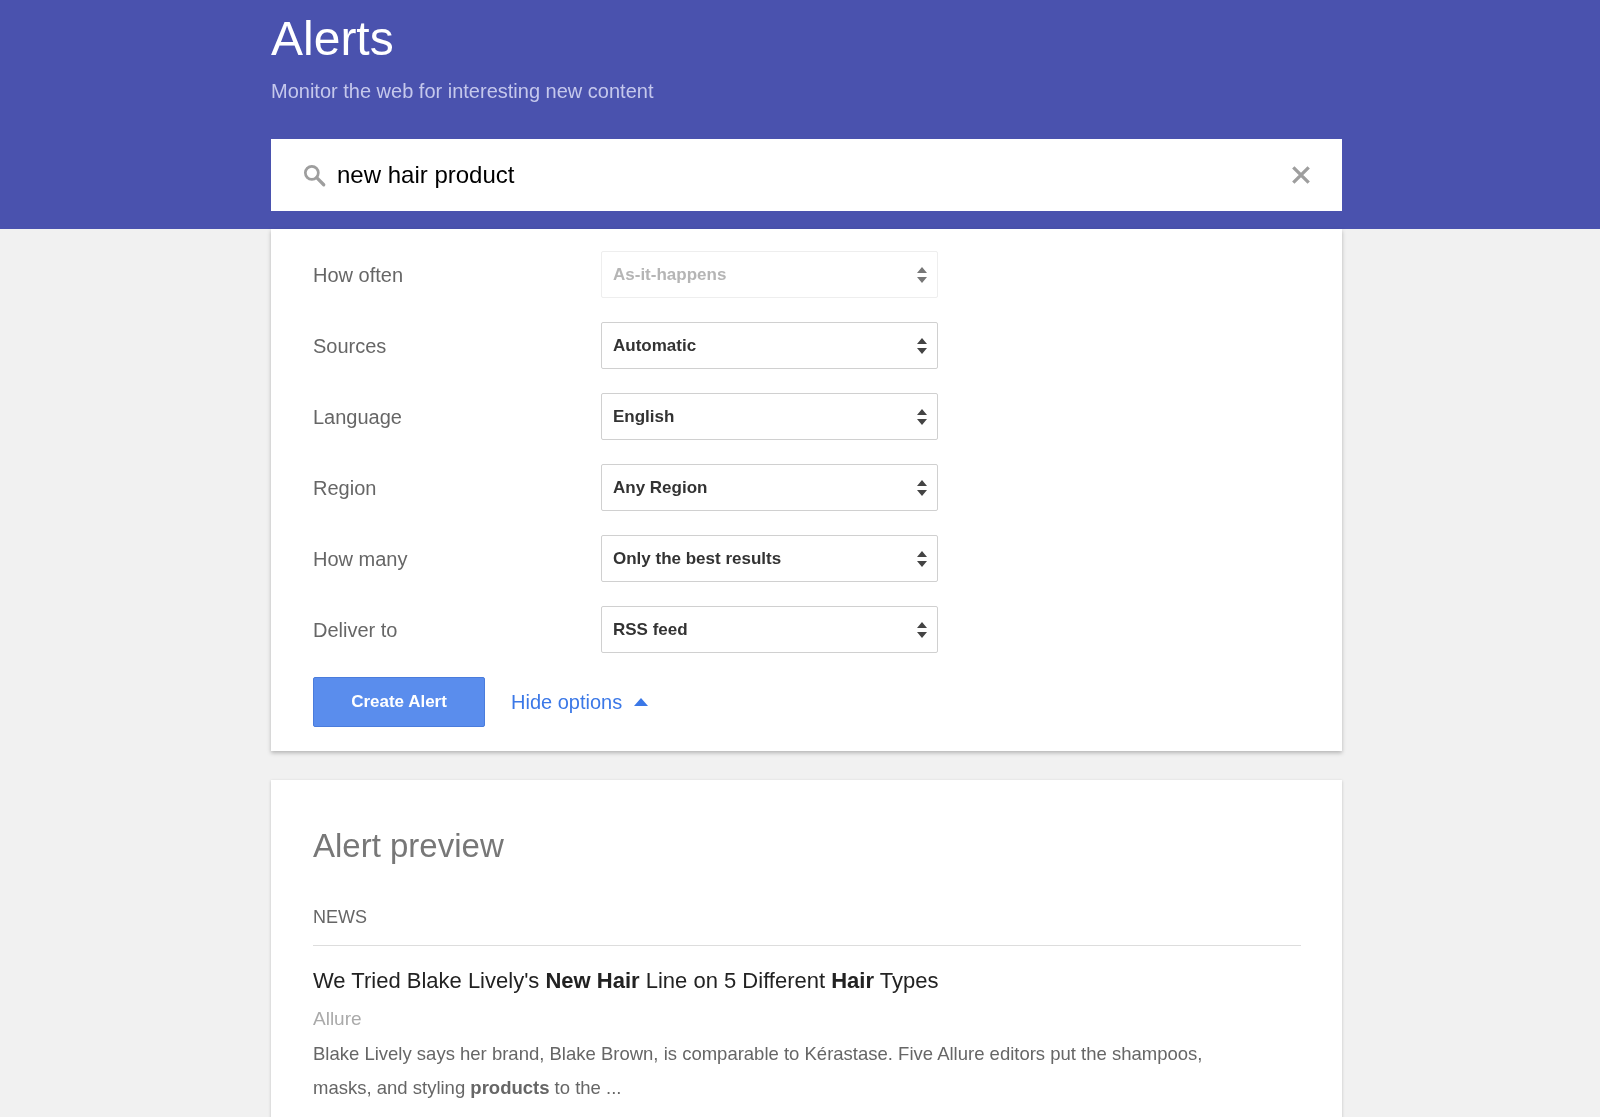 Image resolution: width=1600 pixels, height=1117 pixels. Describe the element at coordinates (580, 702) in the screenshot. I see `hide-options-link: Hide options` at that location.